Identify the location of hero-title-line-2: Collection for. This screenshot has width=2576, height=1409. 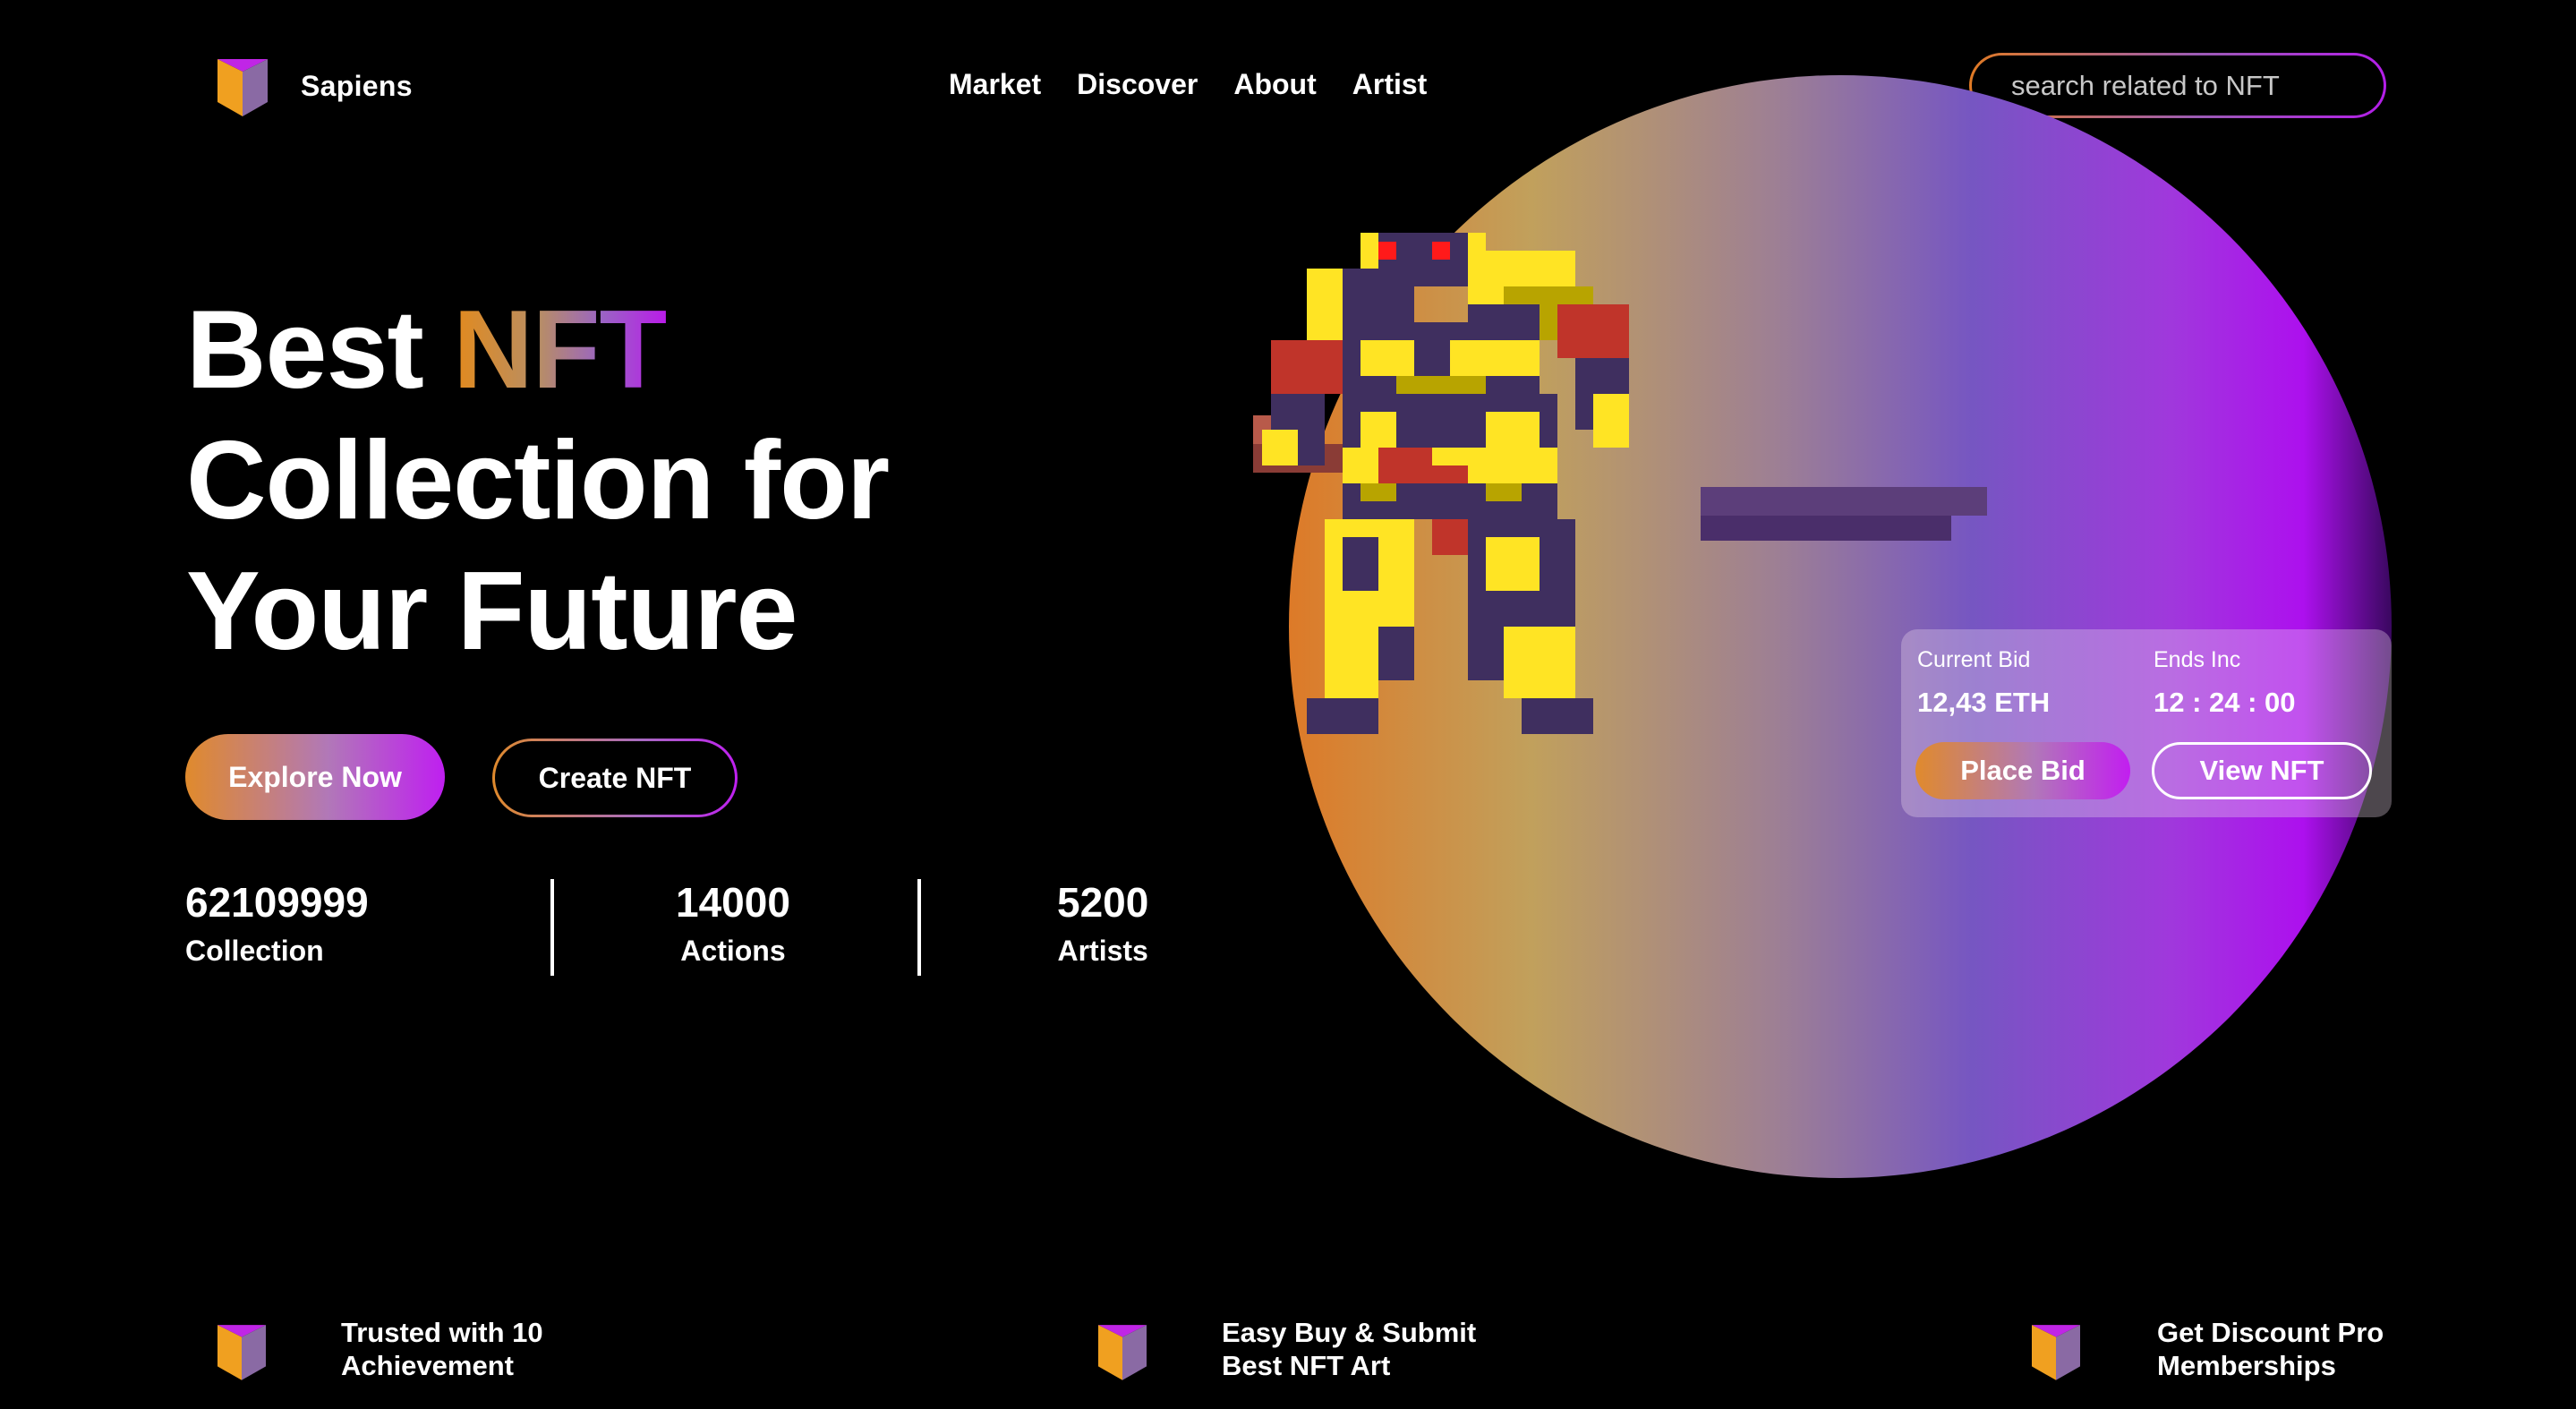
(538, 481).